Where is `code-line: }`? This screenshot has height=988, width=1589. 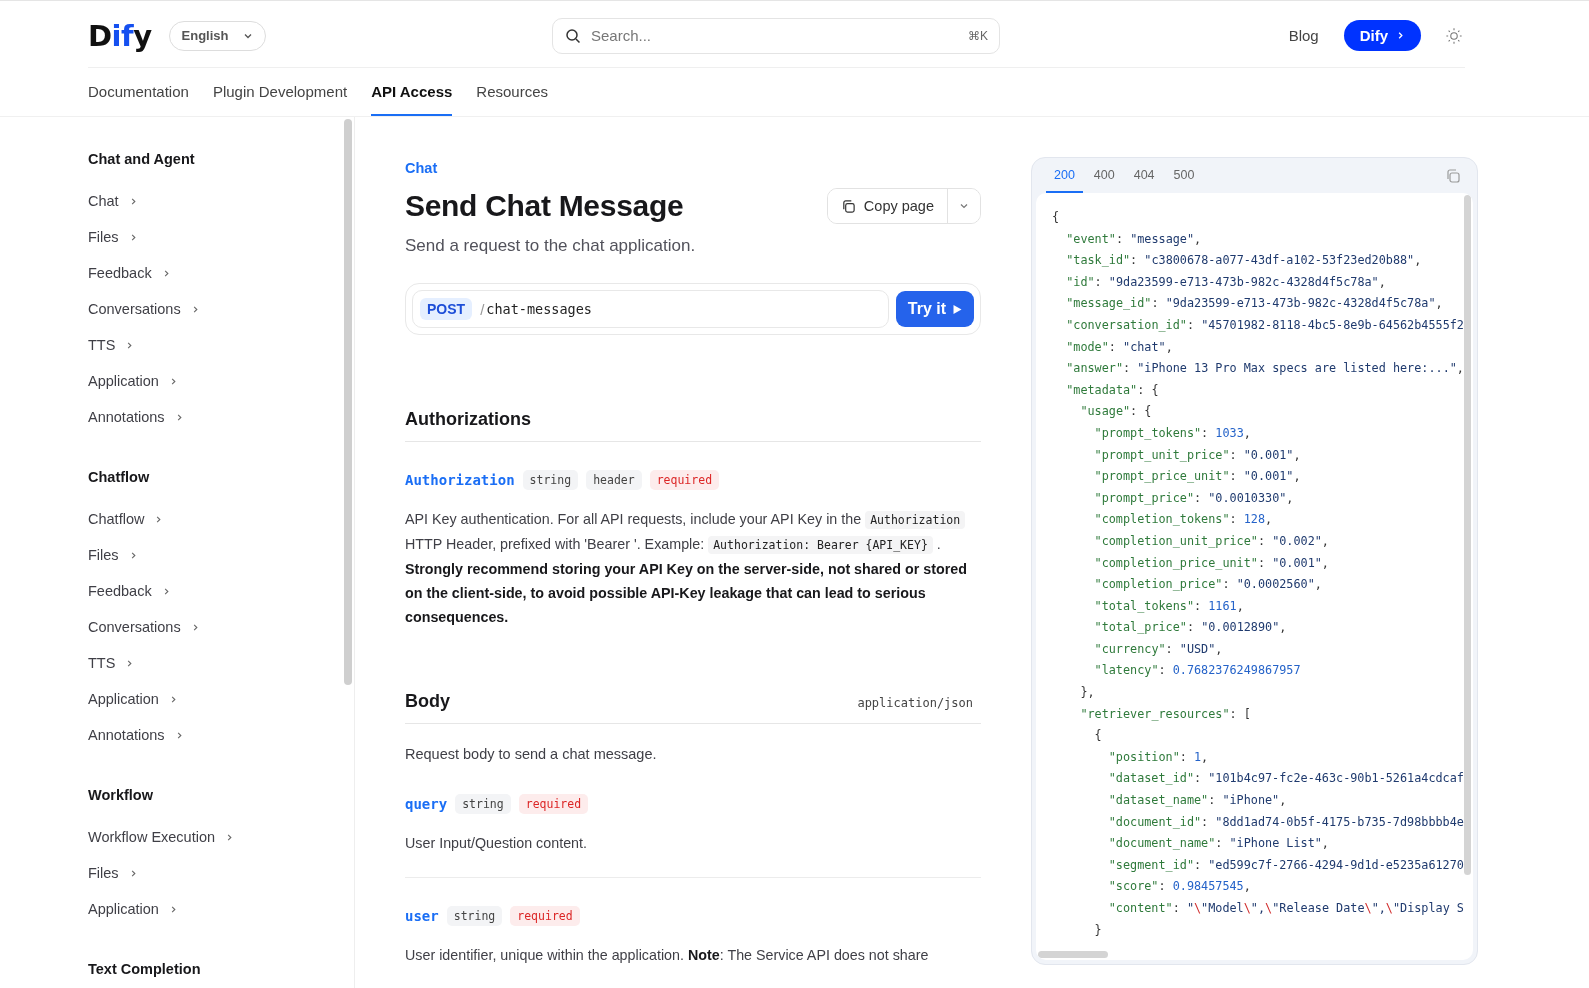
code-line: } is located at coordinates (1098, 930).